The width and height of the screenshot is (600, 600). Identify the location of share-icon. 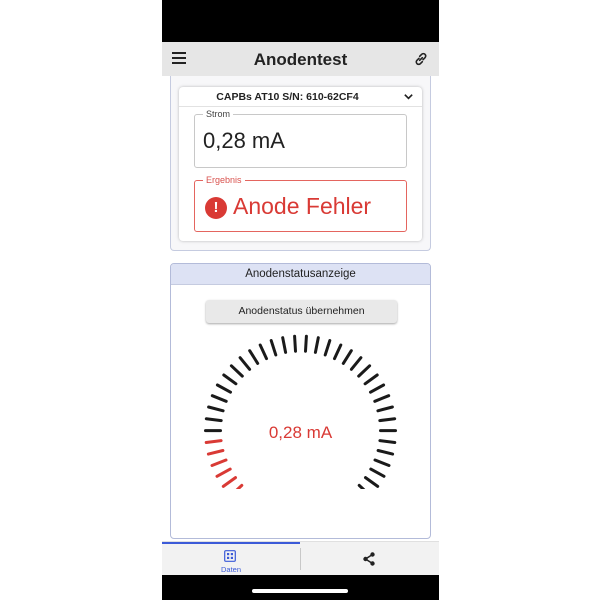
(369, 559).